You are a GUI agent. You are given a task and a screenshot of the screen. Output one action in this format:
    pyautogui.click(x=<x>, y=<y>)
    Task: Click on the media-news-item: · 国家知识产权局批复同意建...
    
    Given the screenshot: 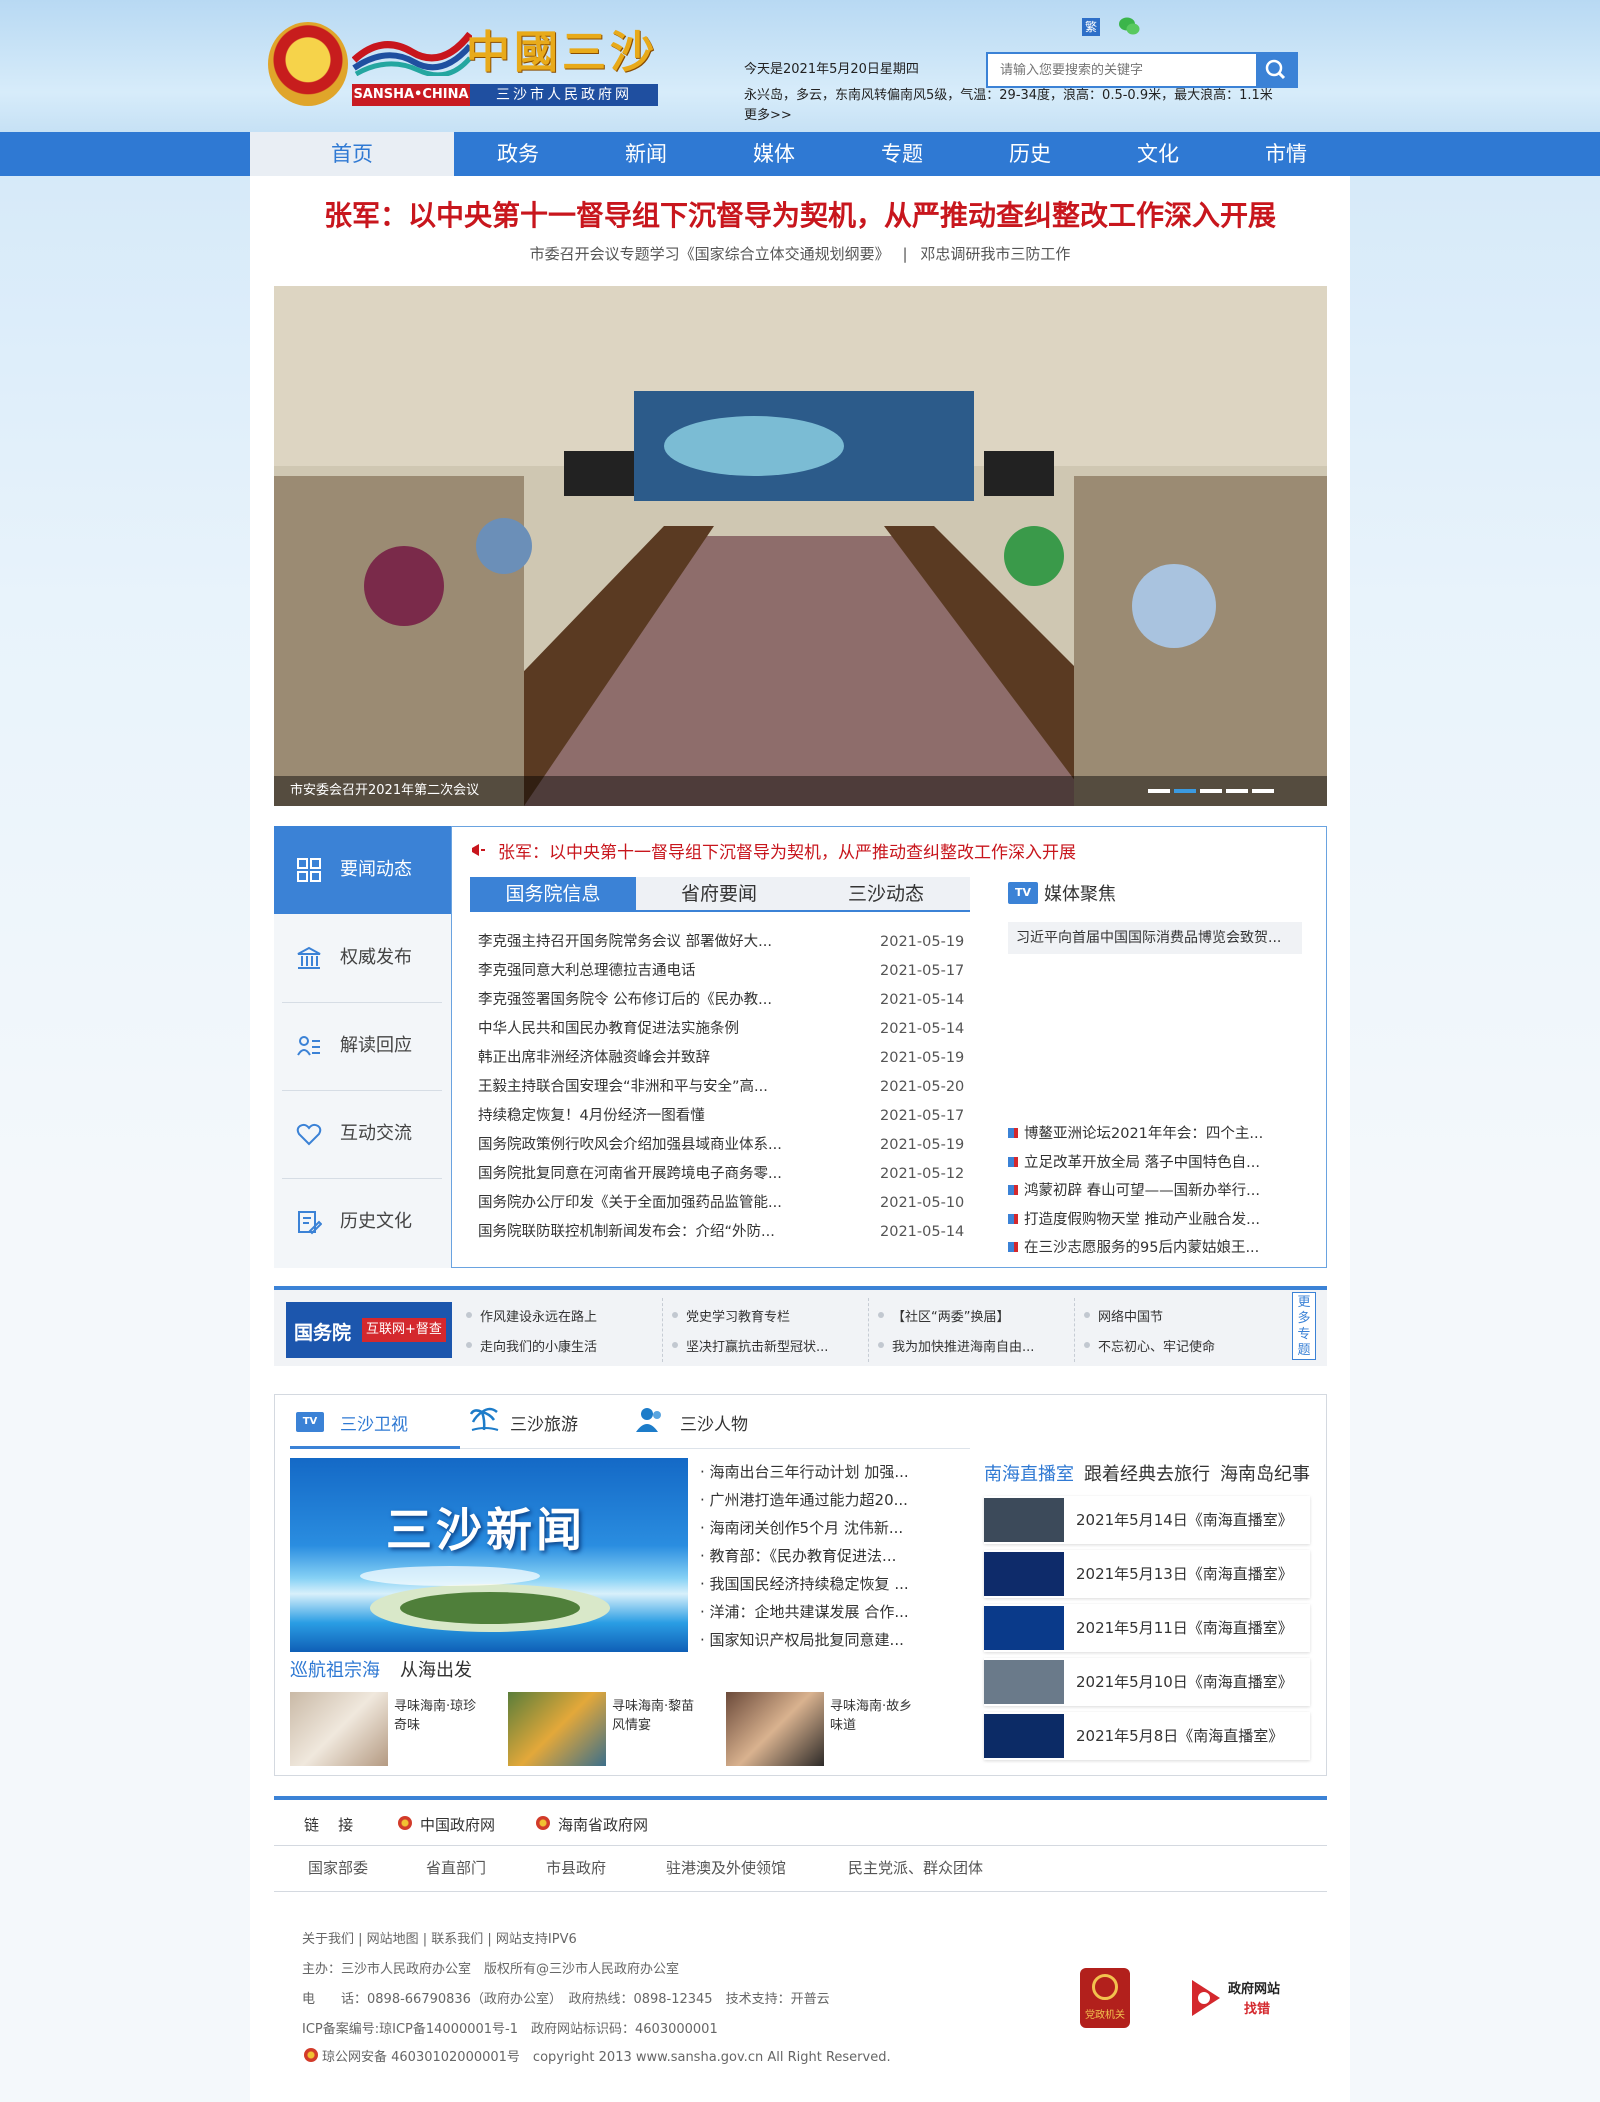 What is the action you would take?
    pyautogui.click(x=815, y=1640)
    